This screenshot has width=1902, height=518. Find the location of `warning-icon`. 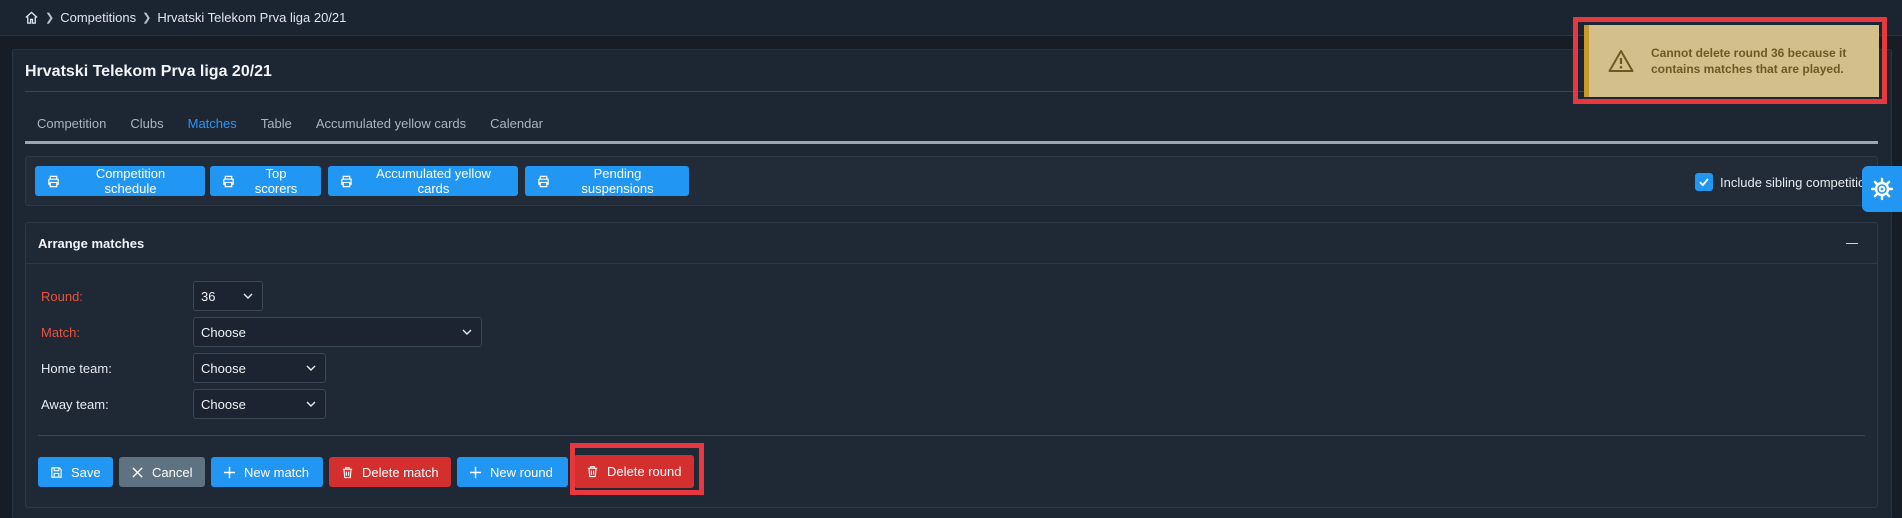

warning-icon is located at coordinates (1621, 61).